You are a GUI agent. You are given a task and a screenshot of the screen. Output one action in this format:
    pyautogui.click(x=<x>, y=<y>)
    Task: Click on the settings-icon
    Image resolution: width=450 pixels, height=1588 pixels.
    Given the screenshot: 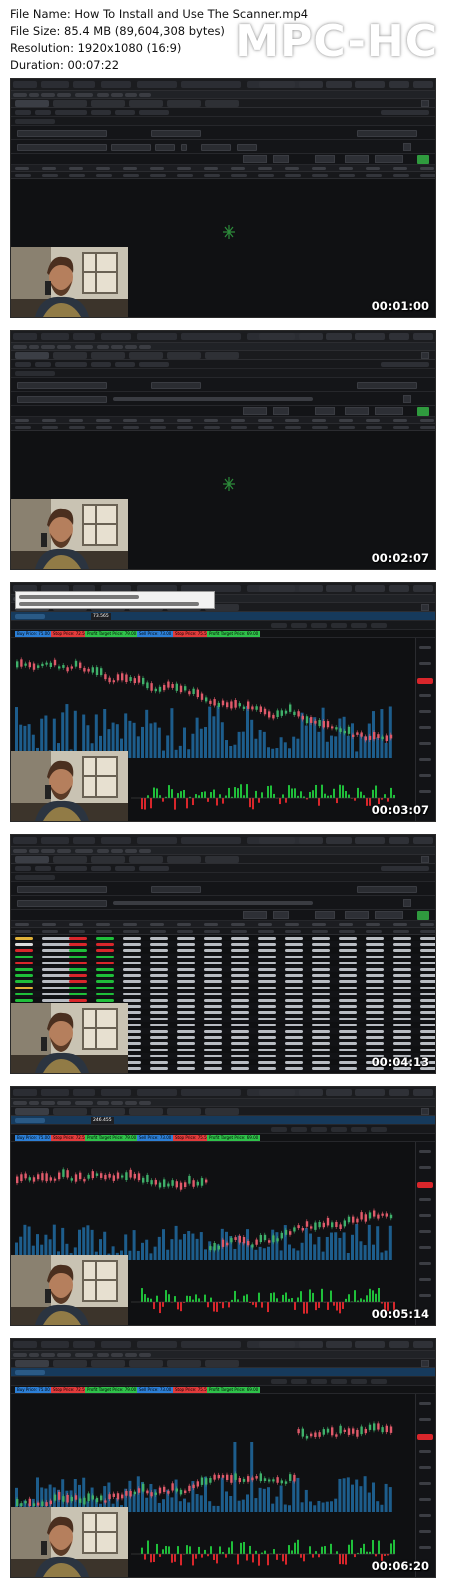 What is the action you would take?
    pyautogui.click(x=407, y=903)
    